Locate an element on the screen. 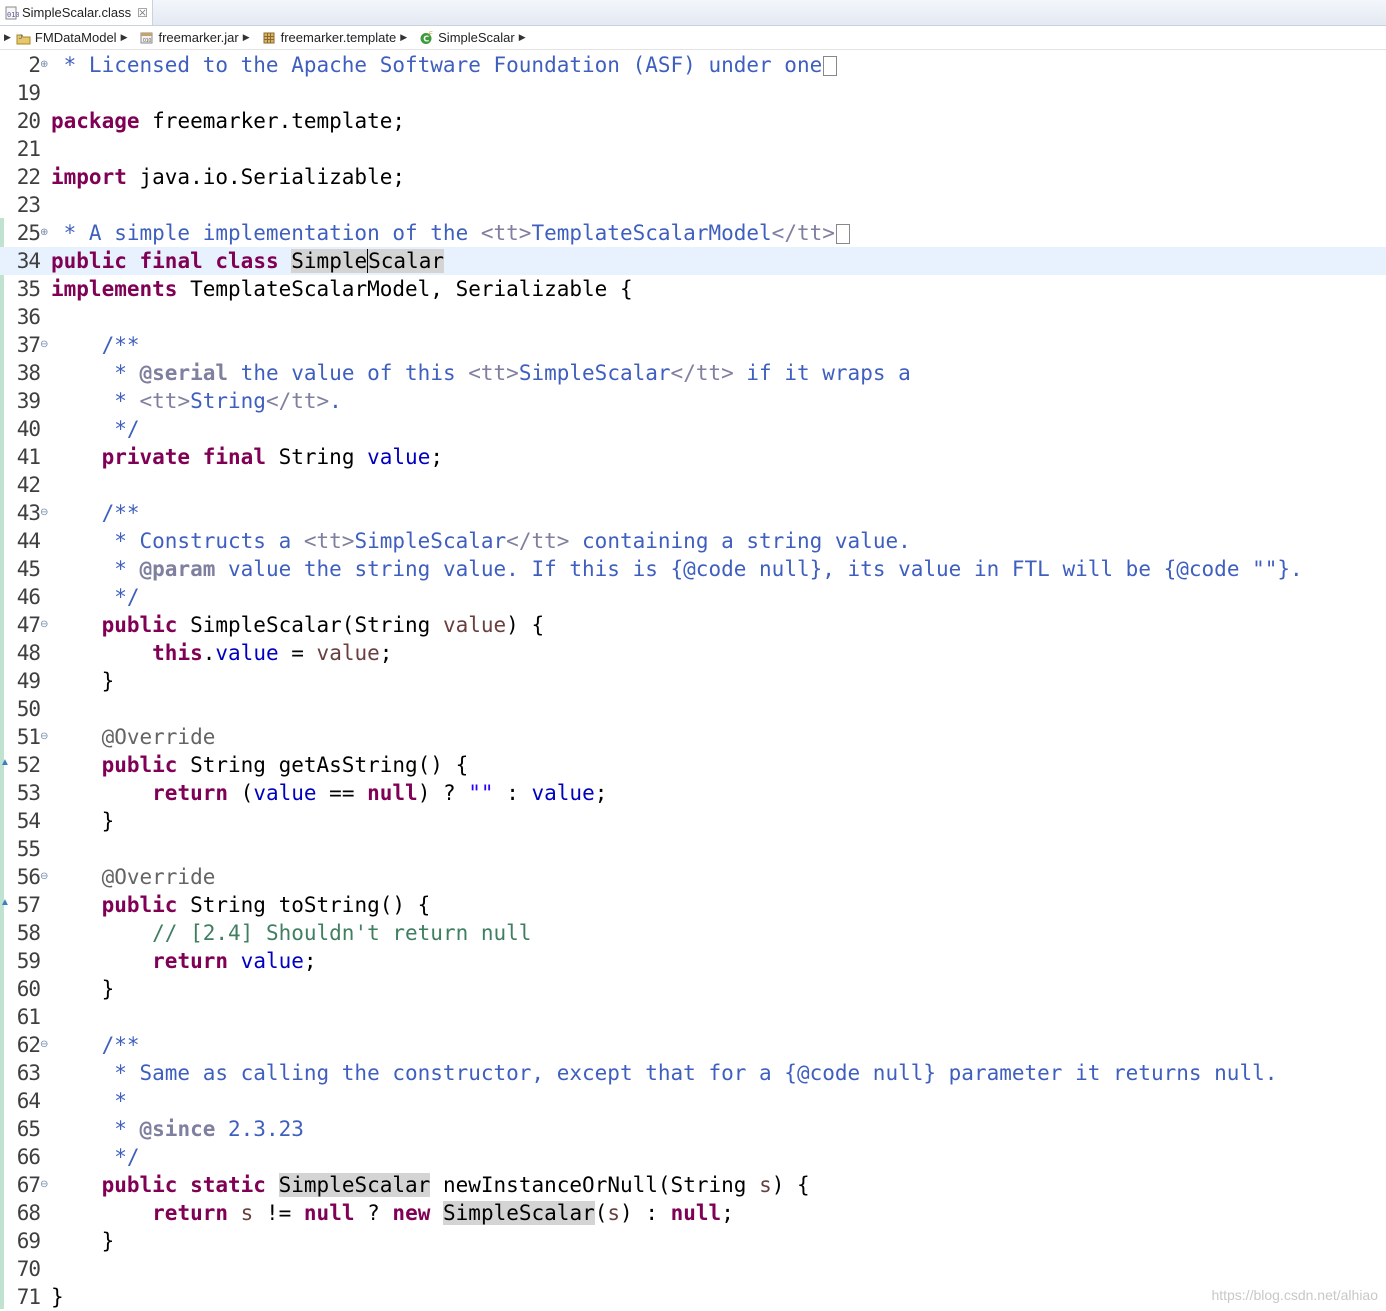 This screenshot has width=1386, height=1311. code-line: 46 */ is located at coordinates (693, 597).